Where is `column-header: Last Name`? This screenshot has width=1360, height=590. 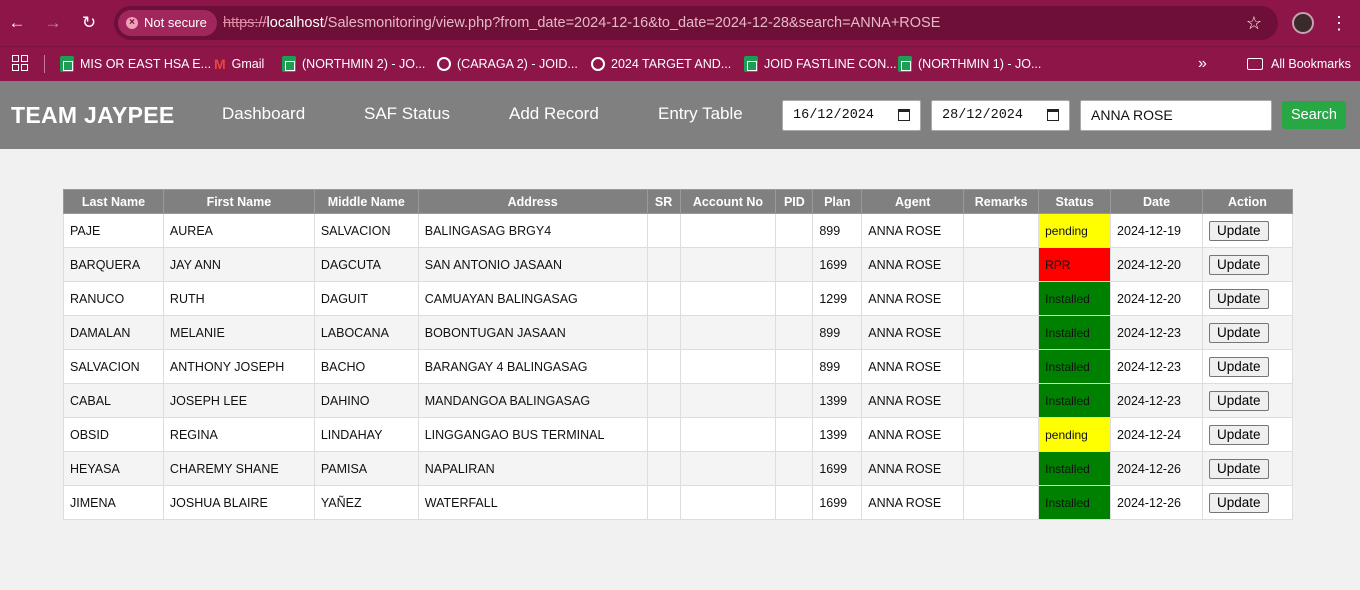
column-header: Last Name is located at coordinates (113, 201).